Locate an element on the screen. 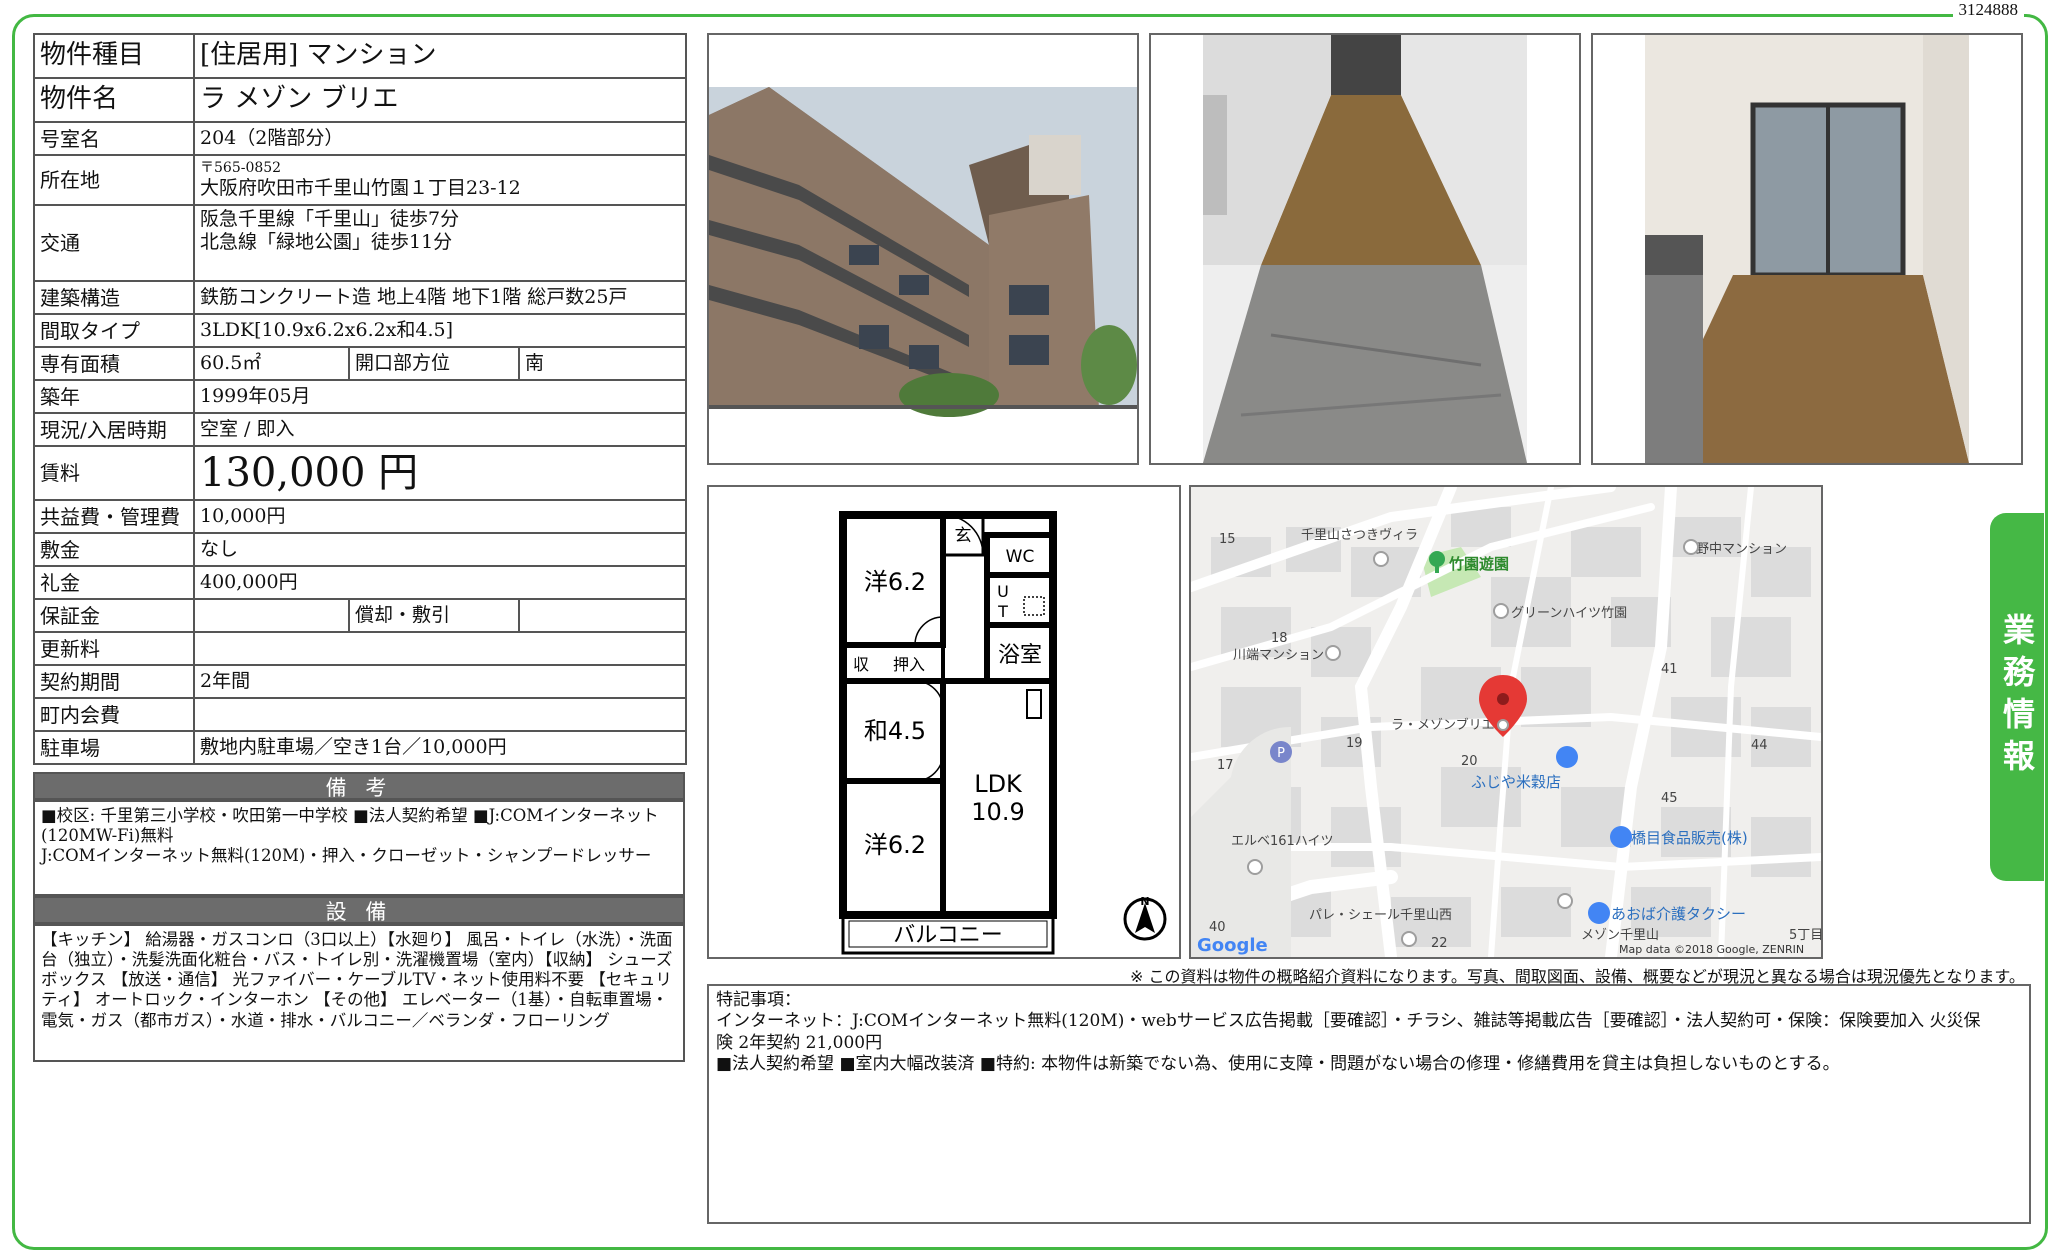 The width and height of the screenshot is (2056, 1250). amortization-label: 償却・敷引 is located at coordinates (434, 615).